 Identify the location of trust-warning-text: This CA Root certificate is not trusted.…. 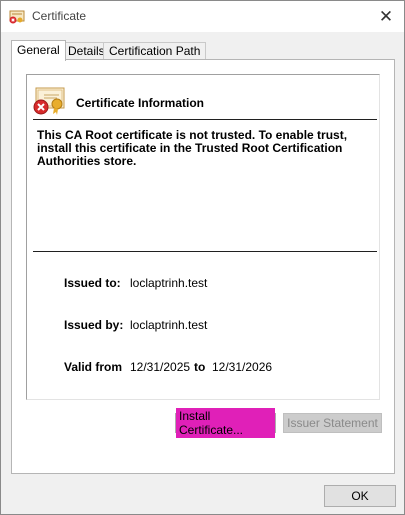
(192, 148).